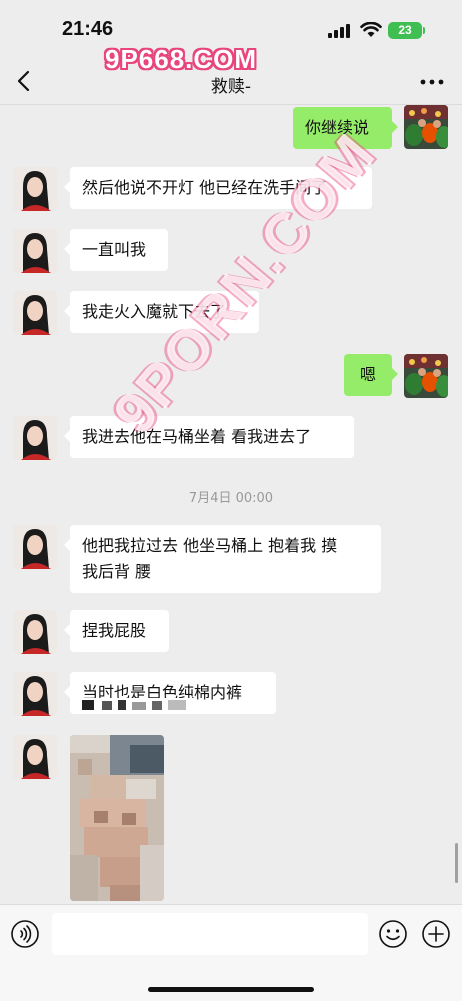 The image size is (462, 1001). What do you see at coordinates (117, 571) in the screenshot?
I see `message-line: 我后背 腰` at bounding box center [117, 571].